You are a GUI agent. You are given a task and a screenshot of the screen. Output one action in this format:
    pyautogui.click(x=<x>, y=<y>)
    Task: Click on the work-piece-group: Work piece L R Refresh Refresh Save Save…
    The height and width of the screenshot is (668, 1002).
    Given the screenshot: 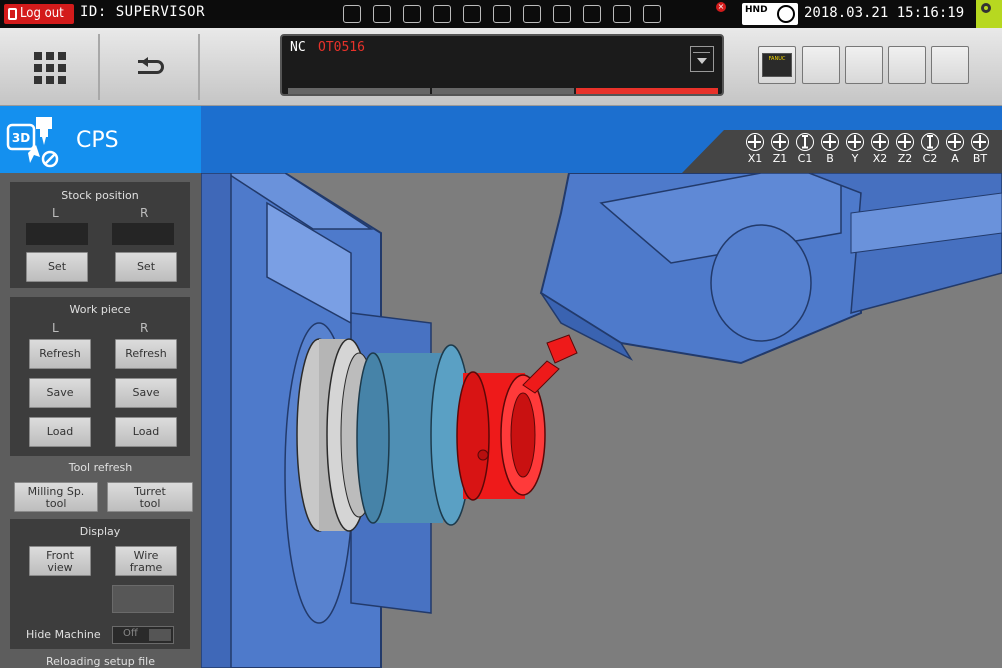 What is the action you would take?
    pyautogui.click(x=100, y=376)
    